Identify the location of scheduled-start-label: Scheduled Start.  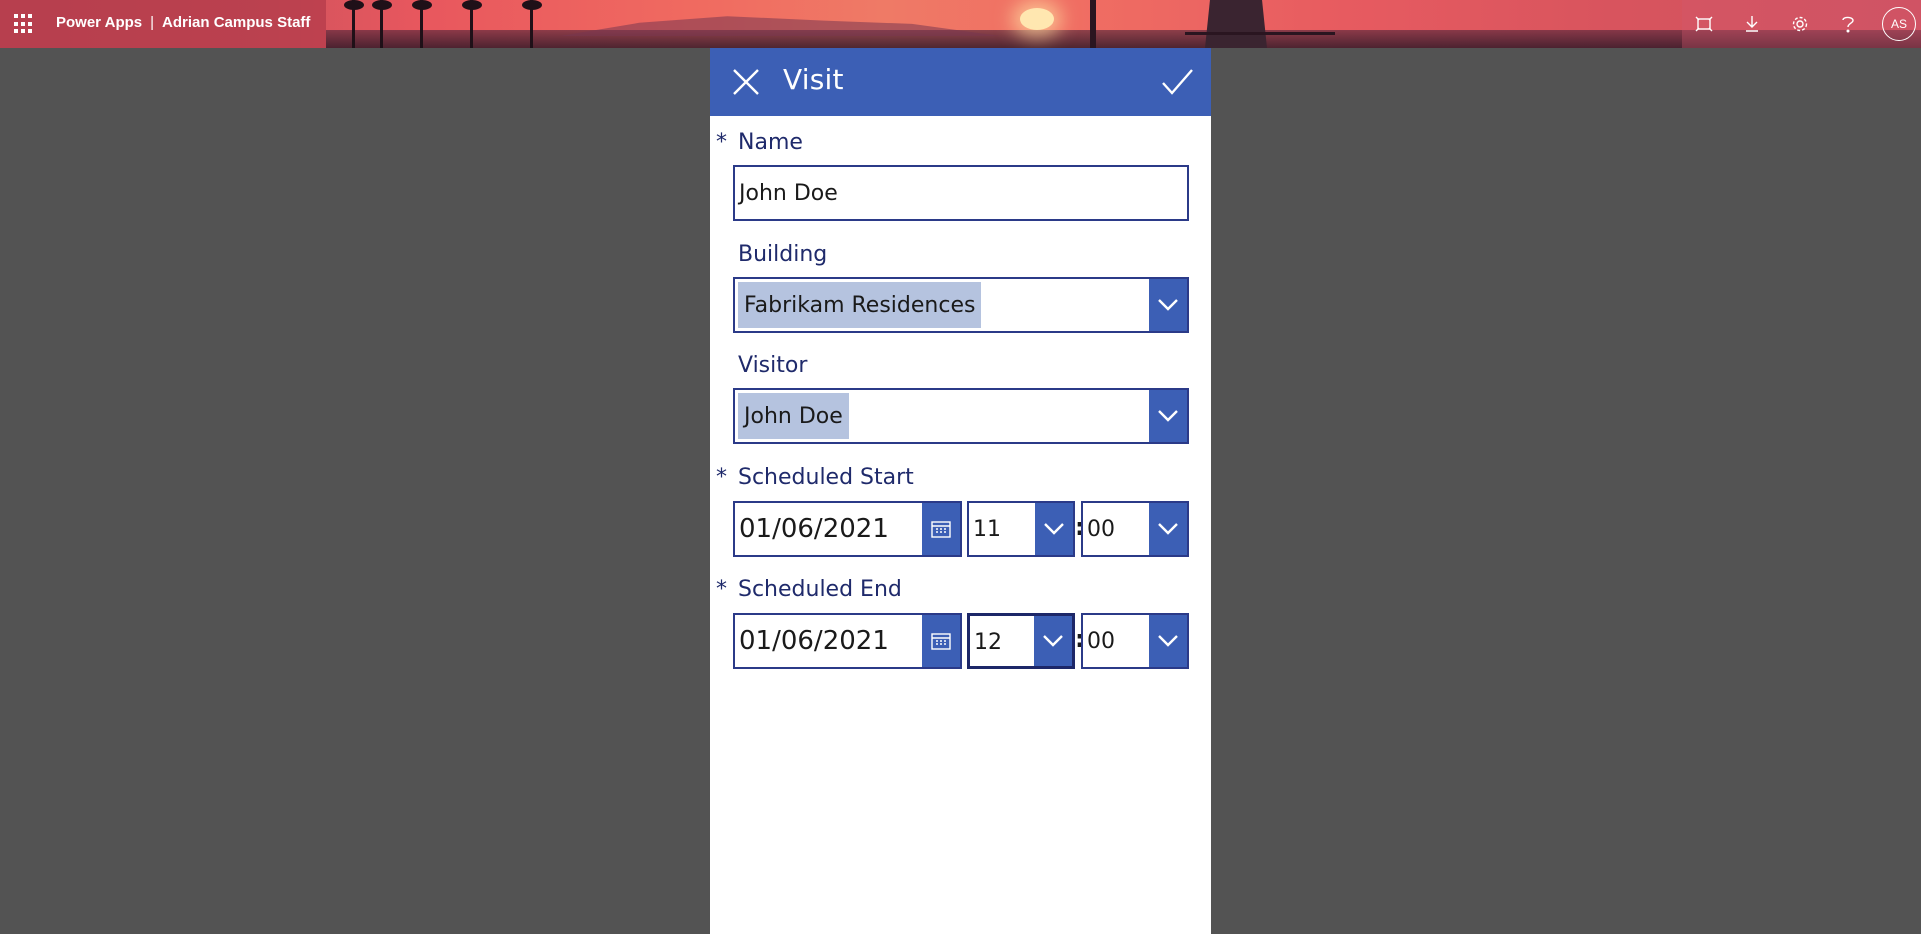
(826, 477).